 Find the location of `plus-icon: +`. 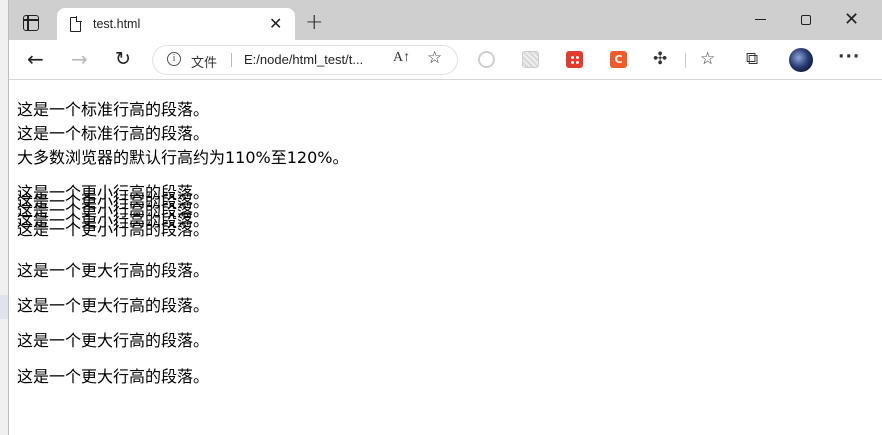

plus-icon: + is located at coordinates (314, 23).